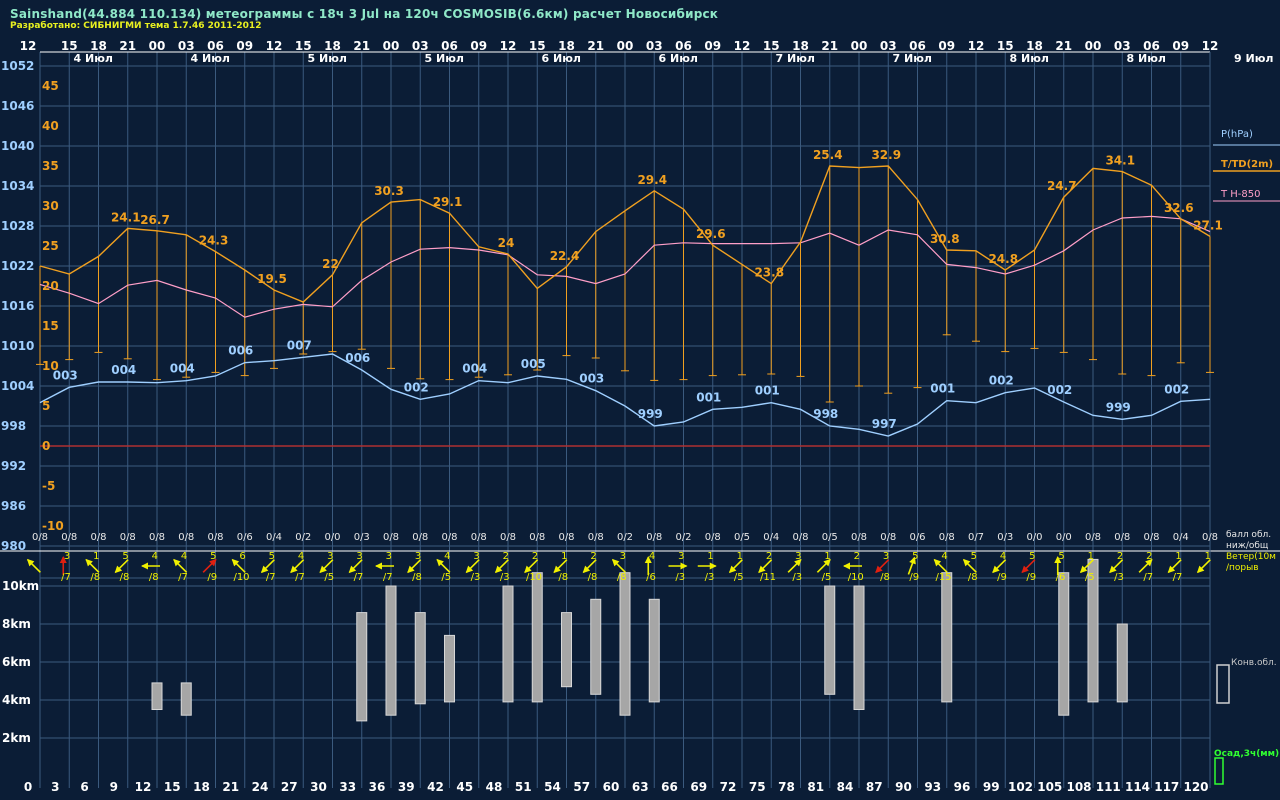 The height and width of the screenshot is (800, 1280). Describe the element at coordinates (728, 787) in the screenshot. I see `forecast-hour-tick: 72` at that location.